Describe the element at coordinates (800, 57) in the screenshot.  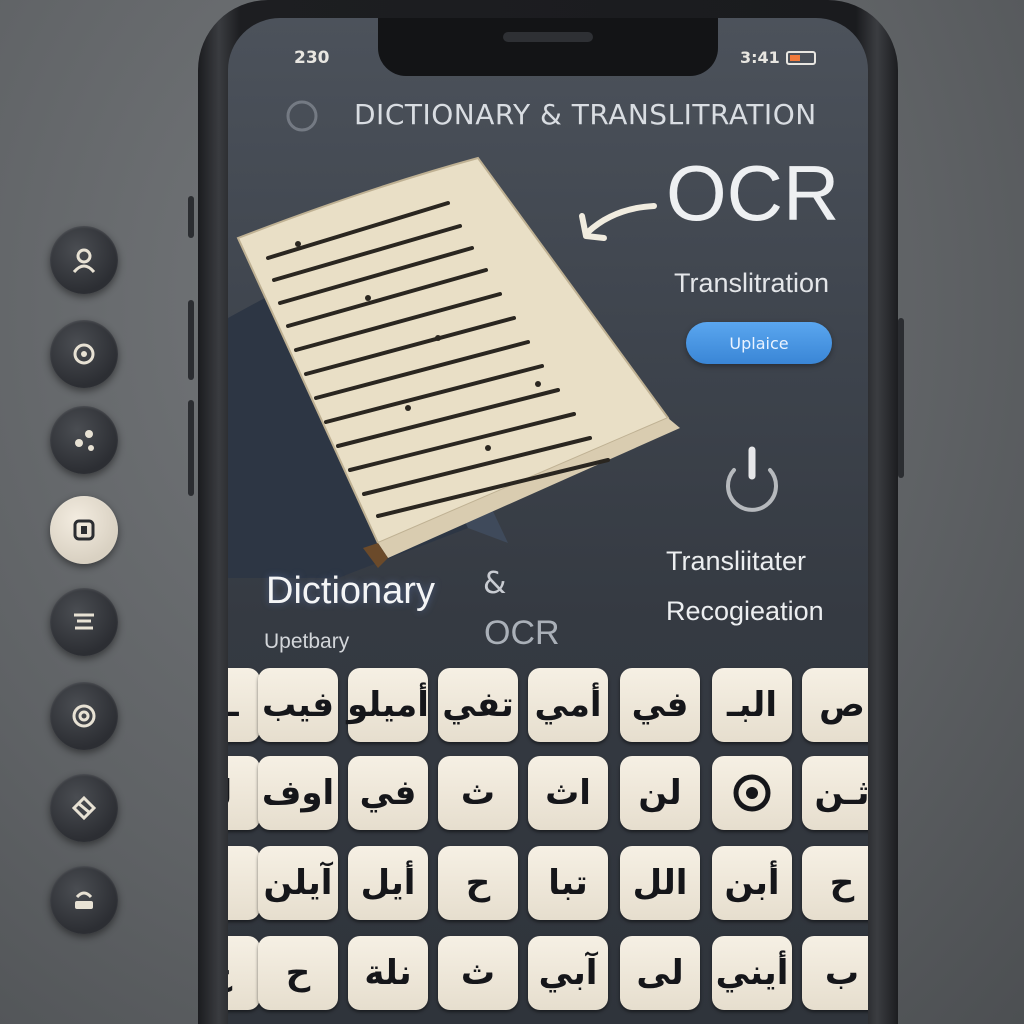
I see `battery-icon` at that location.